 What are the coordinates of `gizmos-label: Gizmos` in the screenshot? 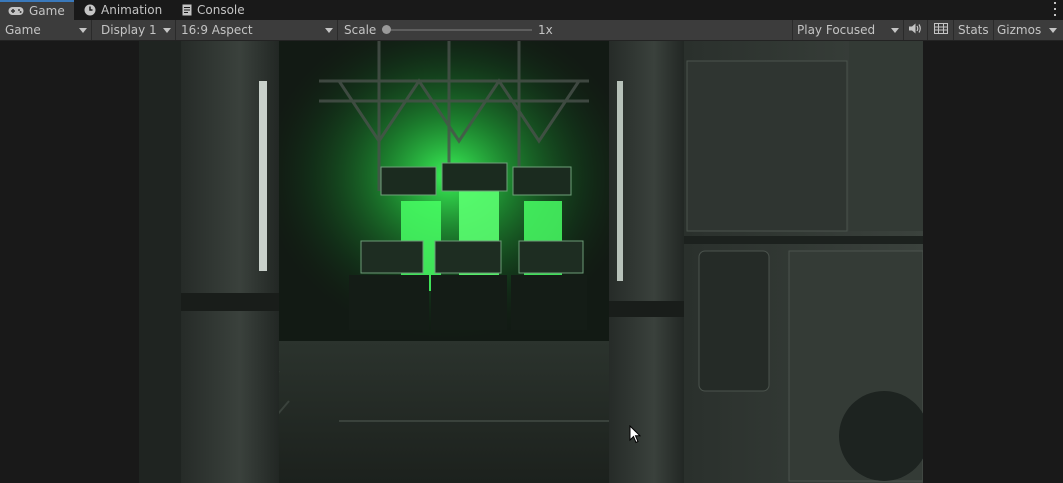 It's located at (1019, 30).